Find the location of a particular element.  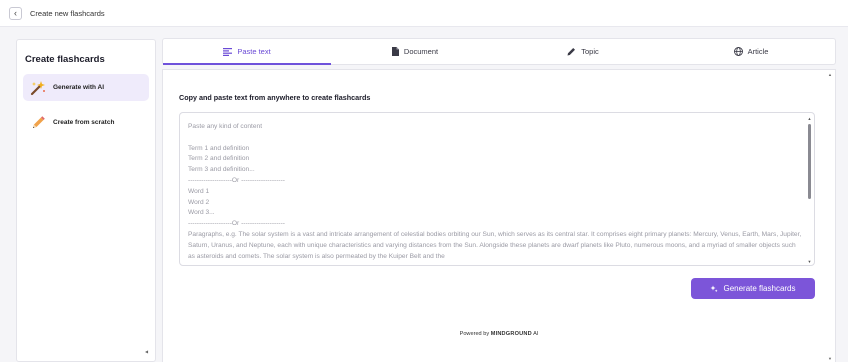

tab-label: Document is located at coordinates (421, 51).